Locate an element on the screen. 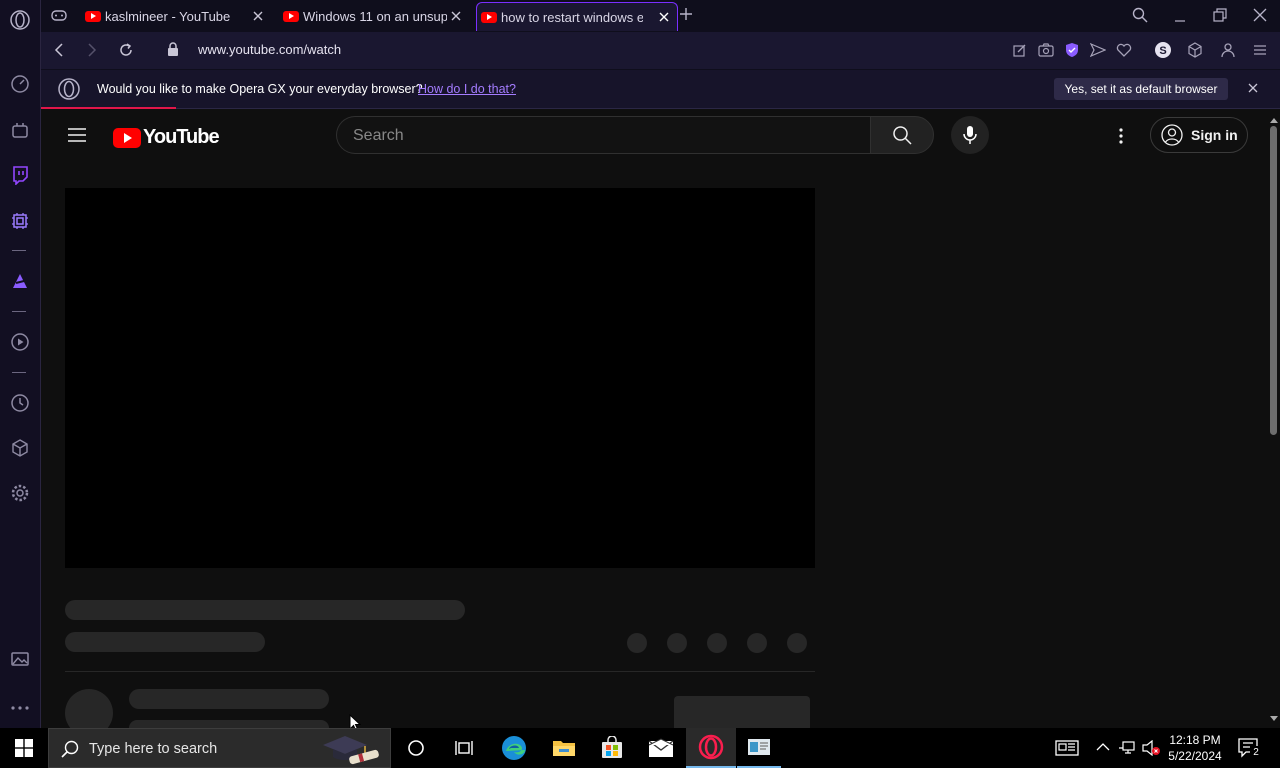  back-icon is located at coordinates (59, 50).